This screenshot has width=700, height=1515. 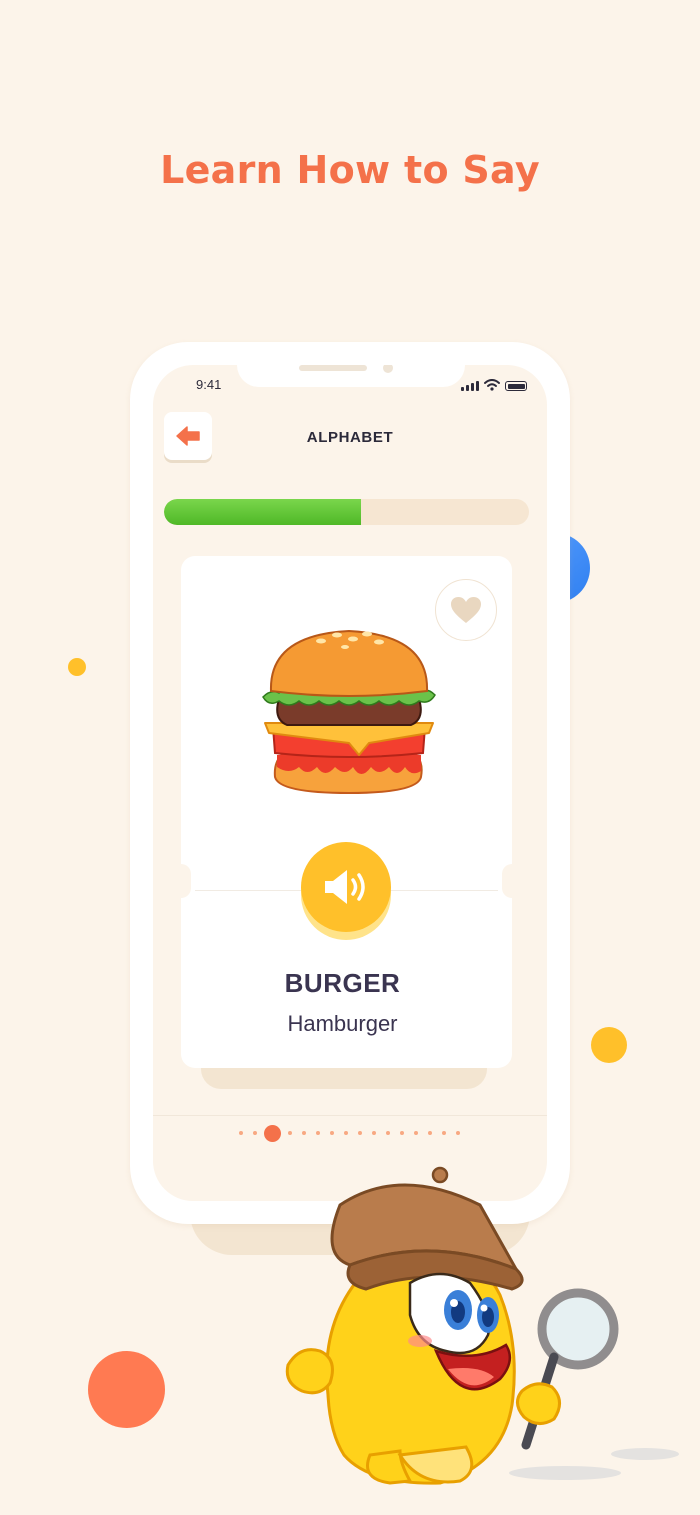 I want to click on notch-camera, so click(x=388, y=369).